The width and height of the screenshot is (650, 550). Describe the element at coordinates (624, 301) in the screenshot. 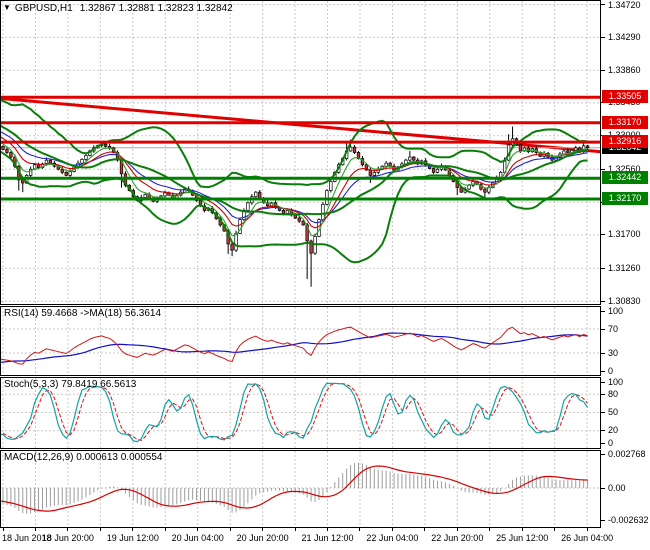

I see `price-tick-label: 1.30830` at that location.